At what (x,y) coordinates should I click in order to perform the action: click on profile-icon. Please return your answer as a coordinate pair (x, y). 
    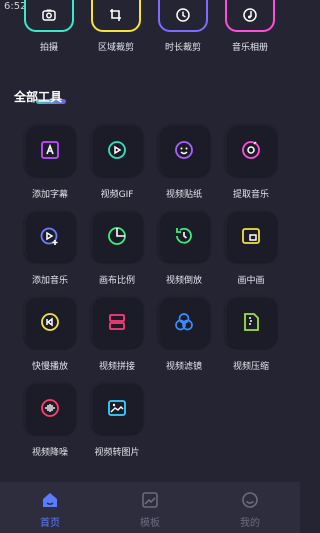
    Looking at the image, I should click on (250, 500).